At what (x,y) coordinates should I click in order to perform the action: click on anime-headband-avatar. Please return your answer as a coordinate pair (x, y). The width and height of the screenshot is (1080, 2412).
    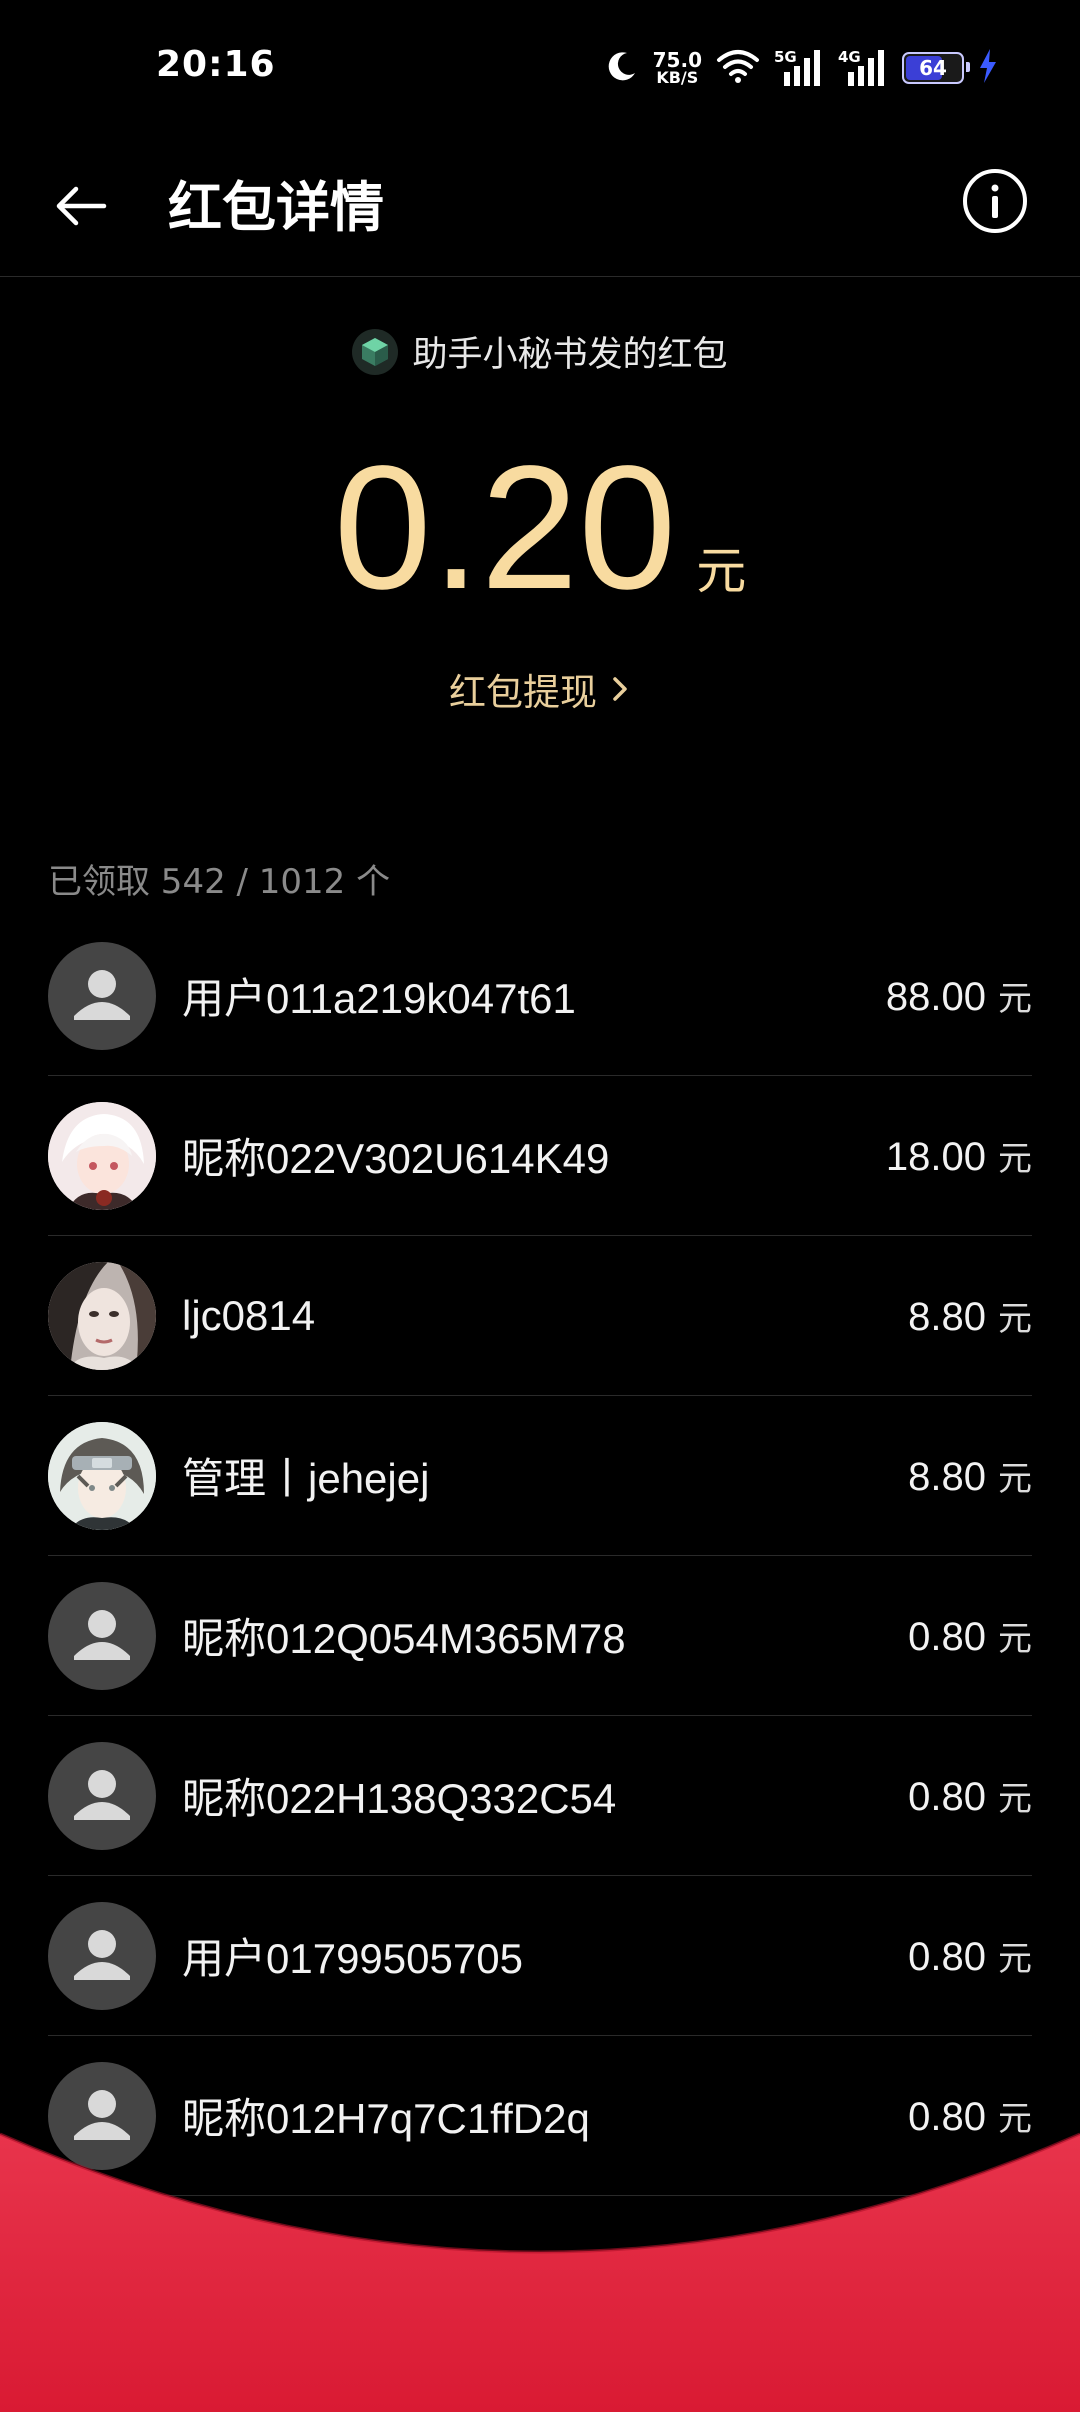
    Looking at the image, I should click on (102, 1475).